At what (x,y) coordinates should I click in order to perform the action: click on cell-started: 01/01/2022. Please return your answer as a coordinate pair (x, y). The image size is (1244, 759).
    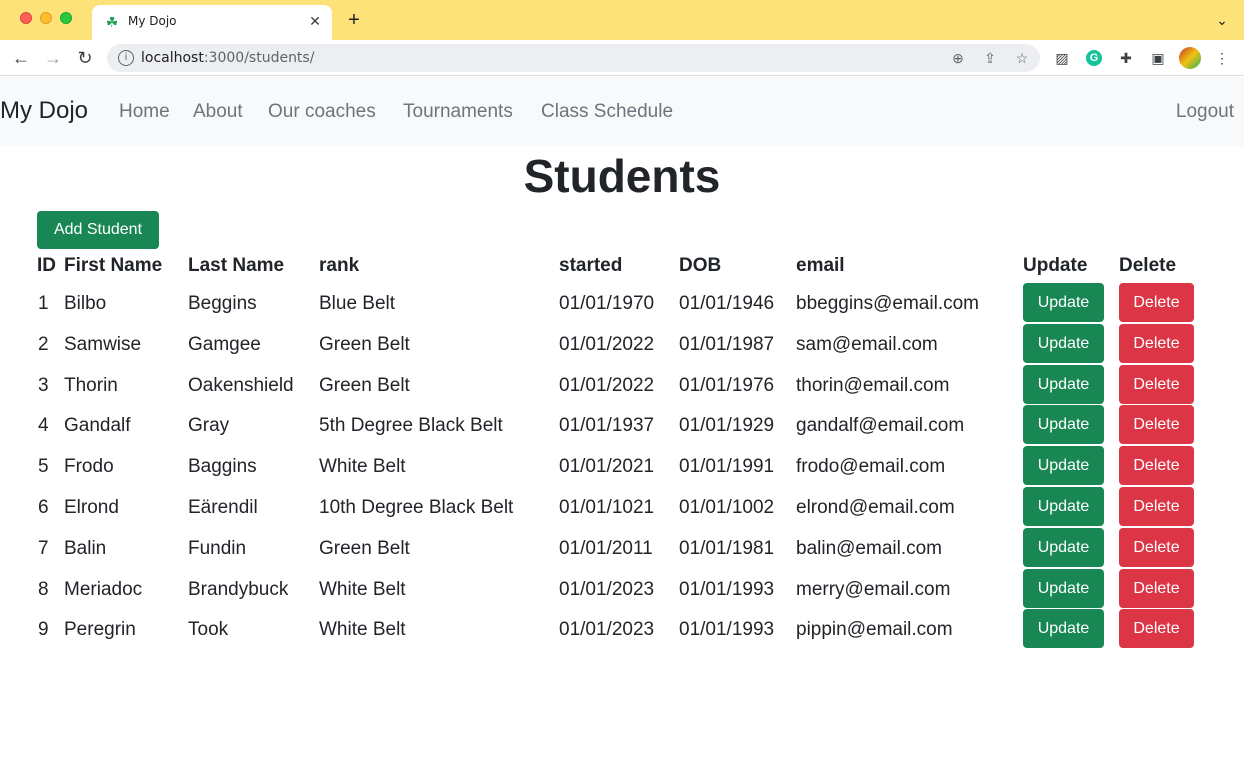
    Looking at the image, I should click on (607, 344).